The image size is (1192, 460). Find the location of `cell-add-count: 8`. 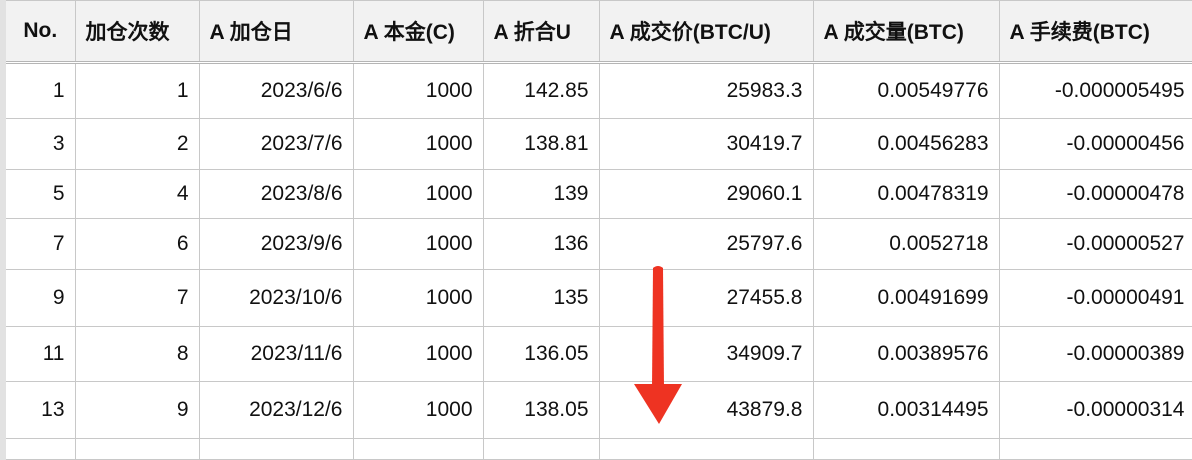

cell-add-count: 8 is located at coordinates (137, 354).